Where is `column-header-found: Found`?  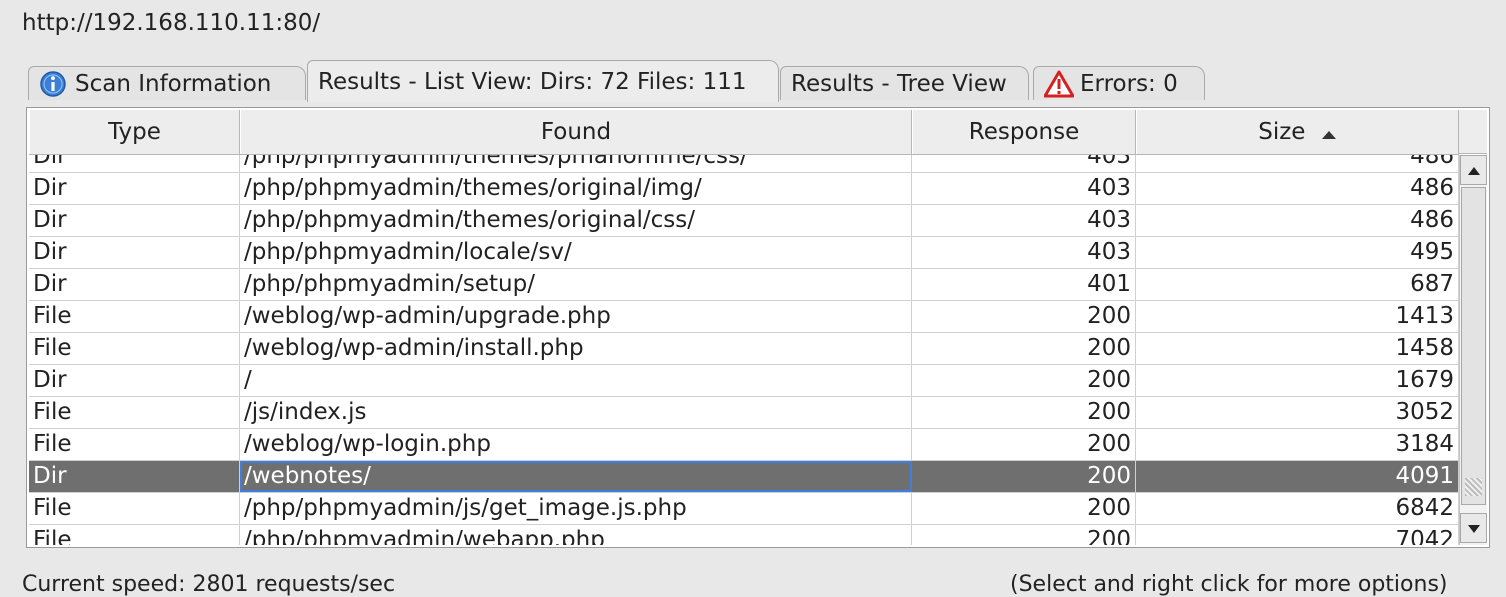
column-header-found: Found is located at coordinates (576, 132).